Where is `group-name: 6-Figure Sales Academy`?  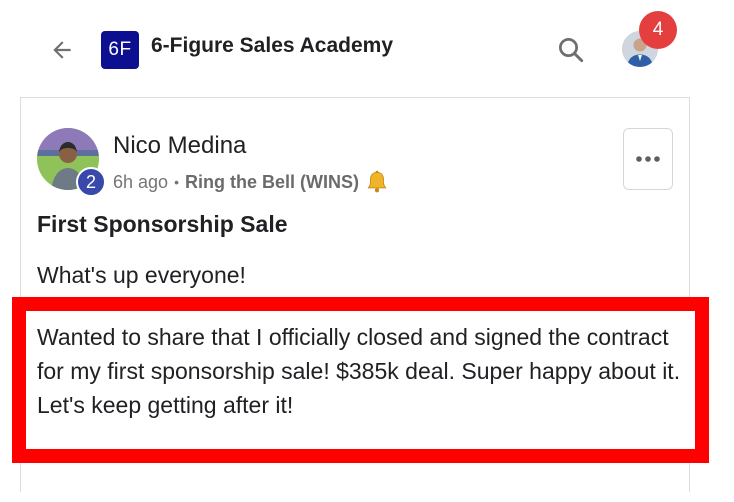 group-name: 6-Figure Sales Academy is located at coordinates (272, 45).